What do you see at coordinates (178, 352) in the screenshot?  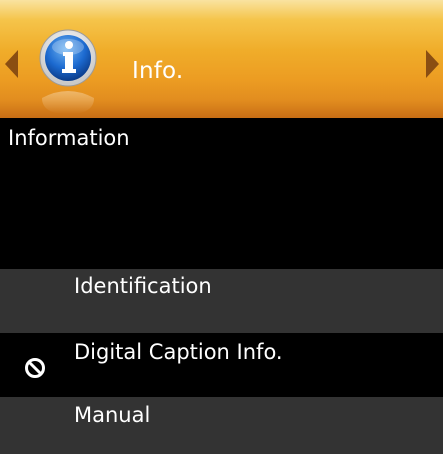 I see `menu-item-label: Digital Caption Info.` at bounding box center [178, 352].